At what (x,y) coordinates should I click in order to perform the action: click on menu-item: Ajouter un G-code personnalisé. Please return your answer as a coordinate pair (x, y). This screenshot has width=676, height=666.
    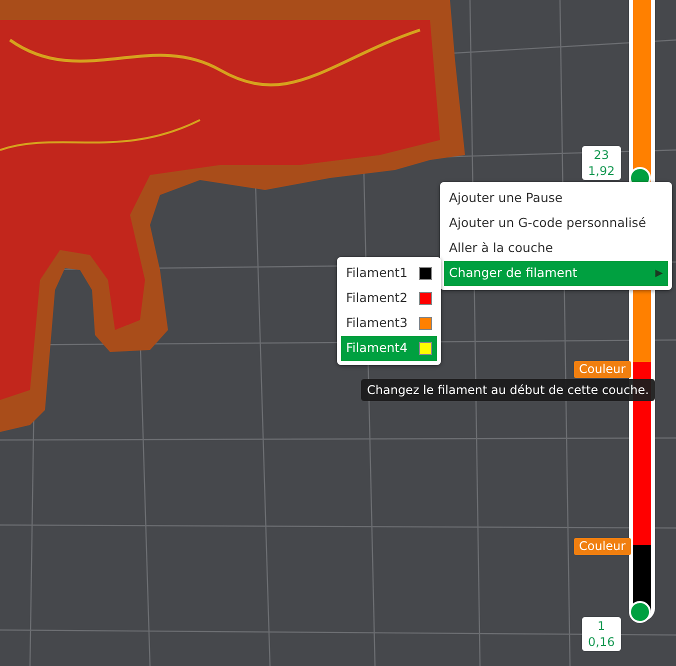
    Looking at the image, I should click on (556, 223).